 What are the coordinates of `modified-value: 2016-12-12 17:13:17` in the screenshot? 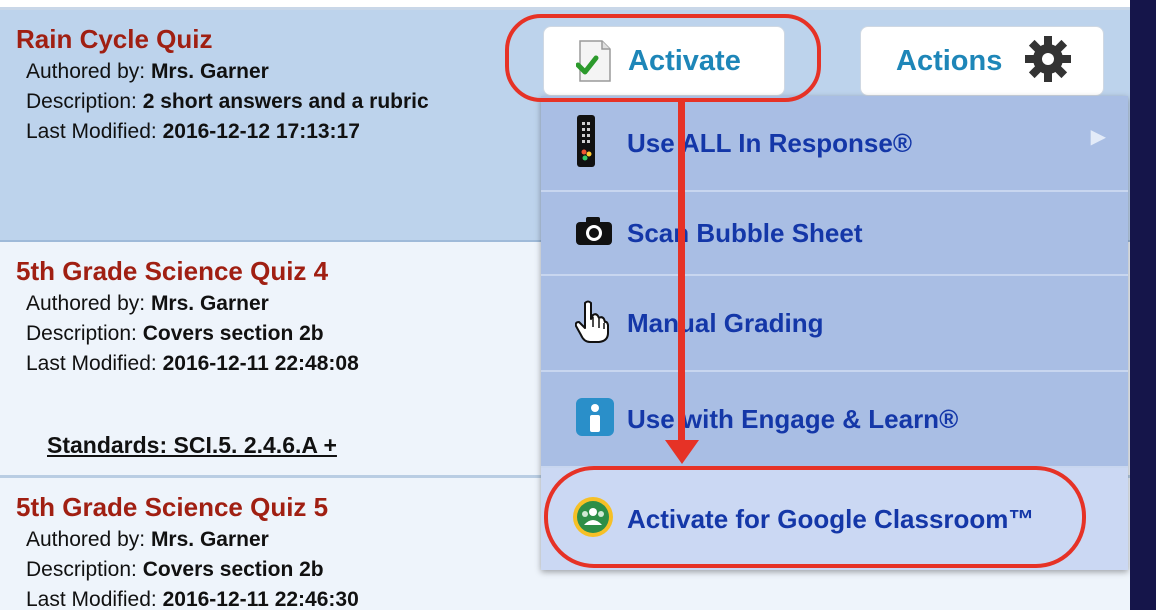 It's located at (261, 131).